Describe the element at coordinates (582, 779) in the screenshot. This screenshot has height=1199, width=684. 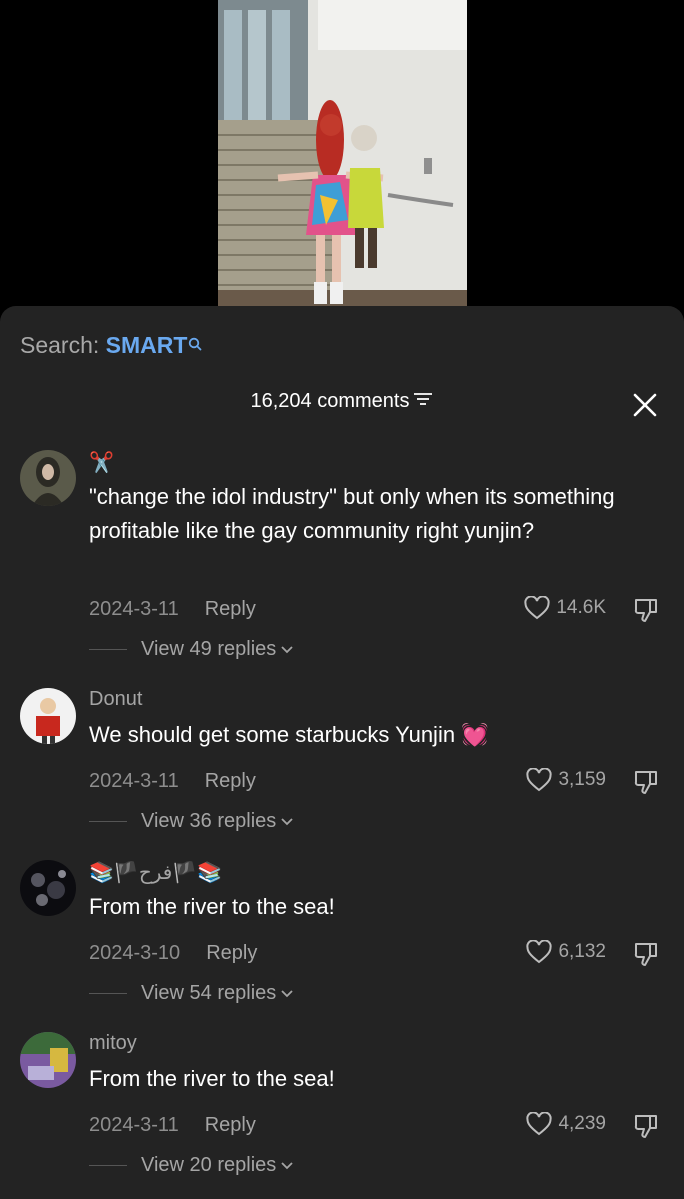
I see `like-count: 3,159` at that location.